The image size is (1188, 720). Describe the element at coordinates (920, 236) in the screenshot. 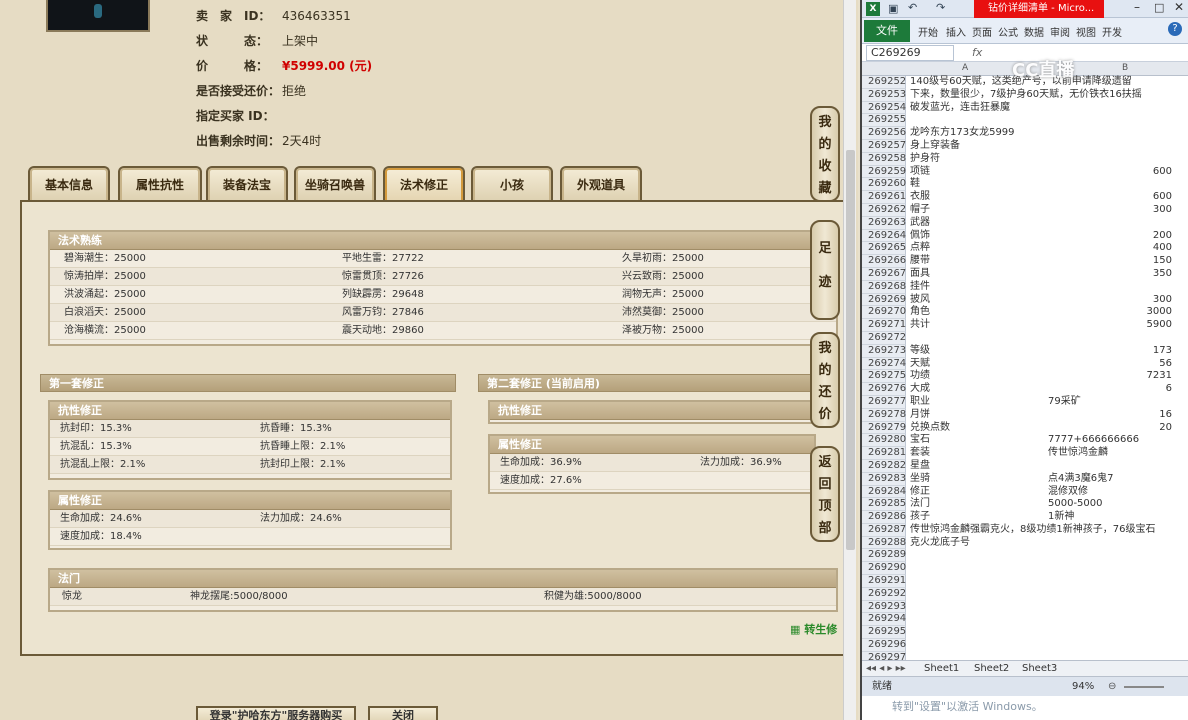

I see `sheet-cell: 佩饰` at that location.